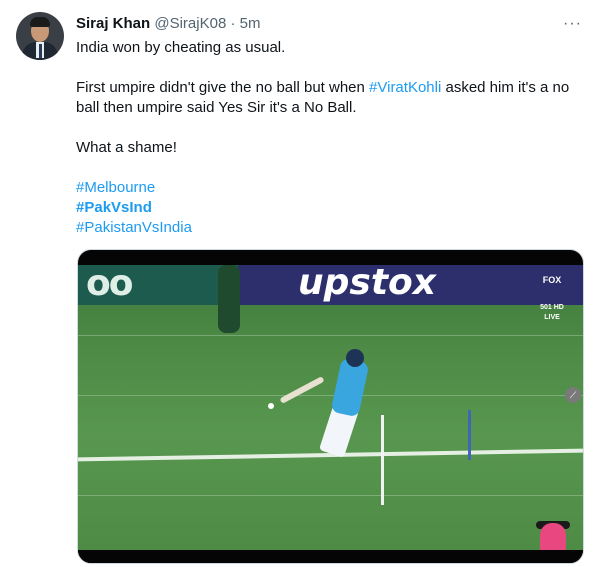 Image resolution: width=600 pixels, height=567 pixels. I want to click on video-bottom-bar, so click(330, 556).